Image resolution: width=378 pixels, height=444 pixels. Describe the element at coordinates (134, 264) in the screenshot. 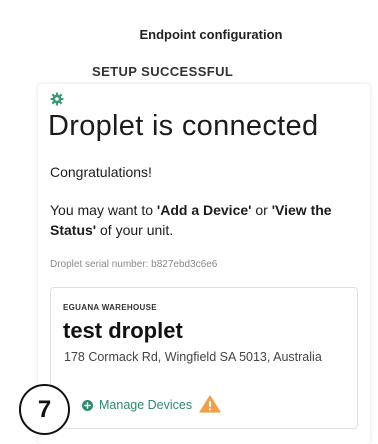

I see `serial-number: Droplet serial number: b827ebd3c6e6` at that location.